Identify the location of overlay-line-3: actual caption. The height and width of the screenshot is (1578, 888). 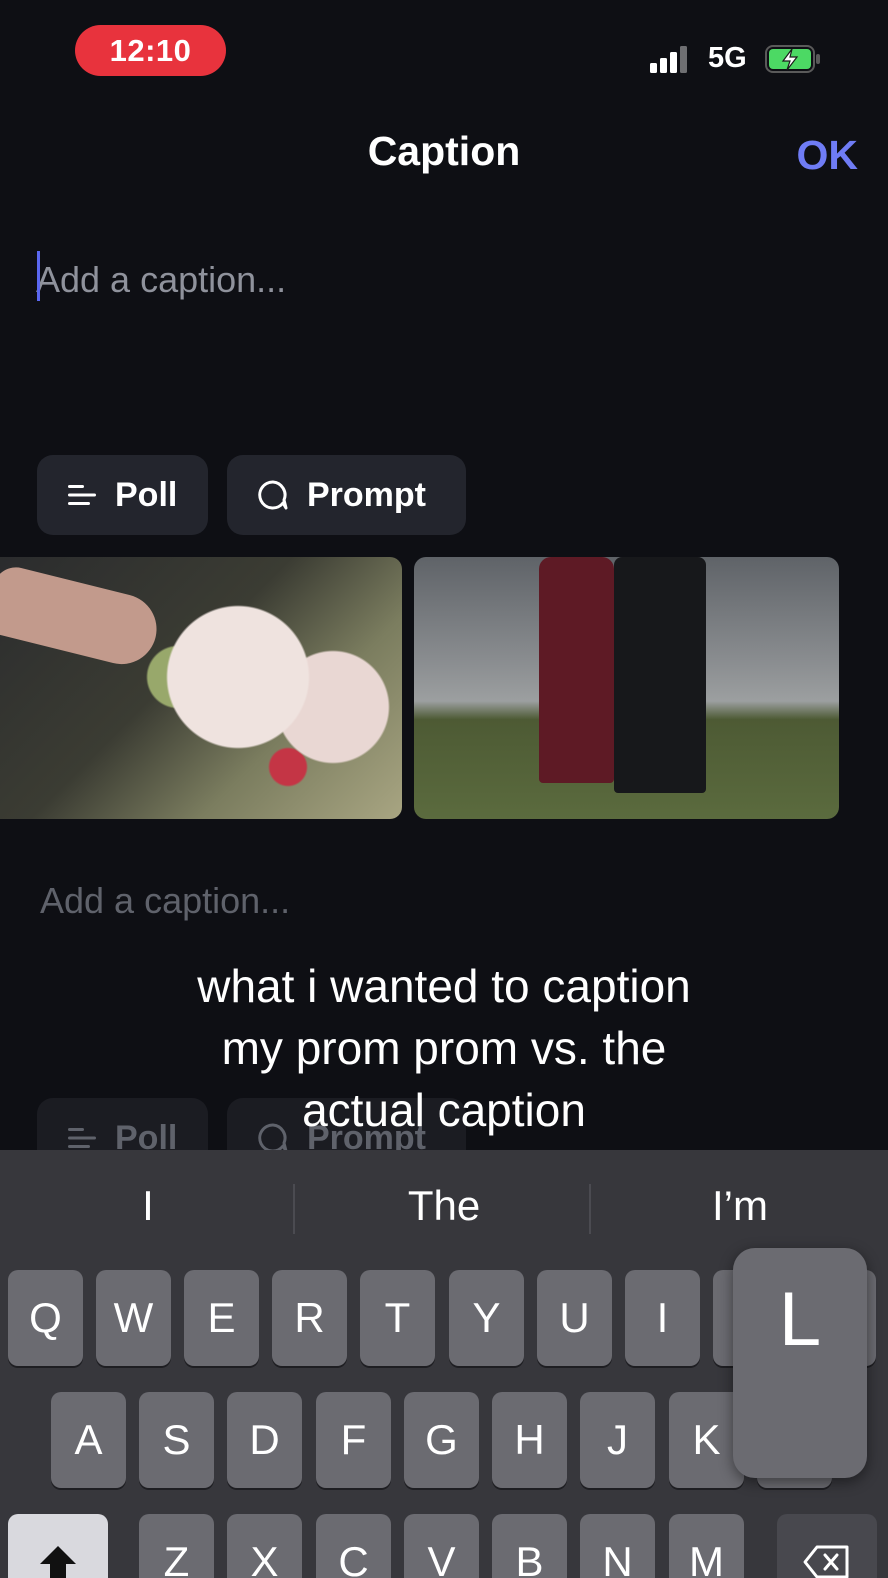
(444, 1110).